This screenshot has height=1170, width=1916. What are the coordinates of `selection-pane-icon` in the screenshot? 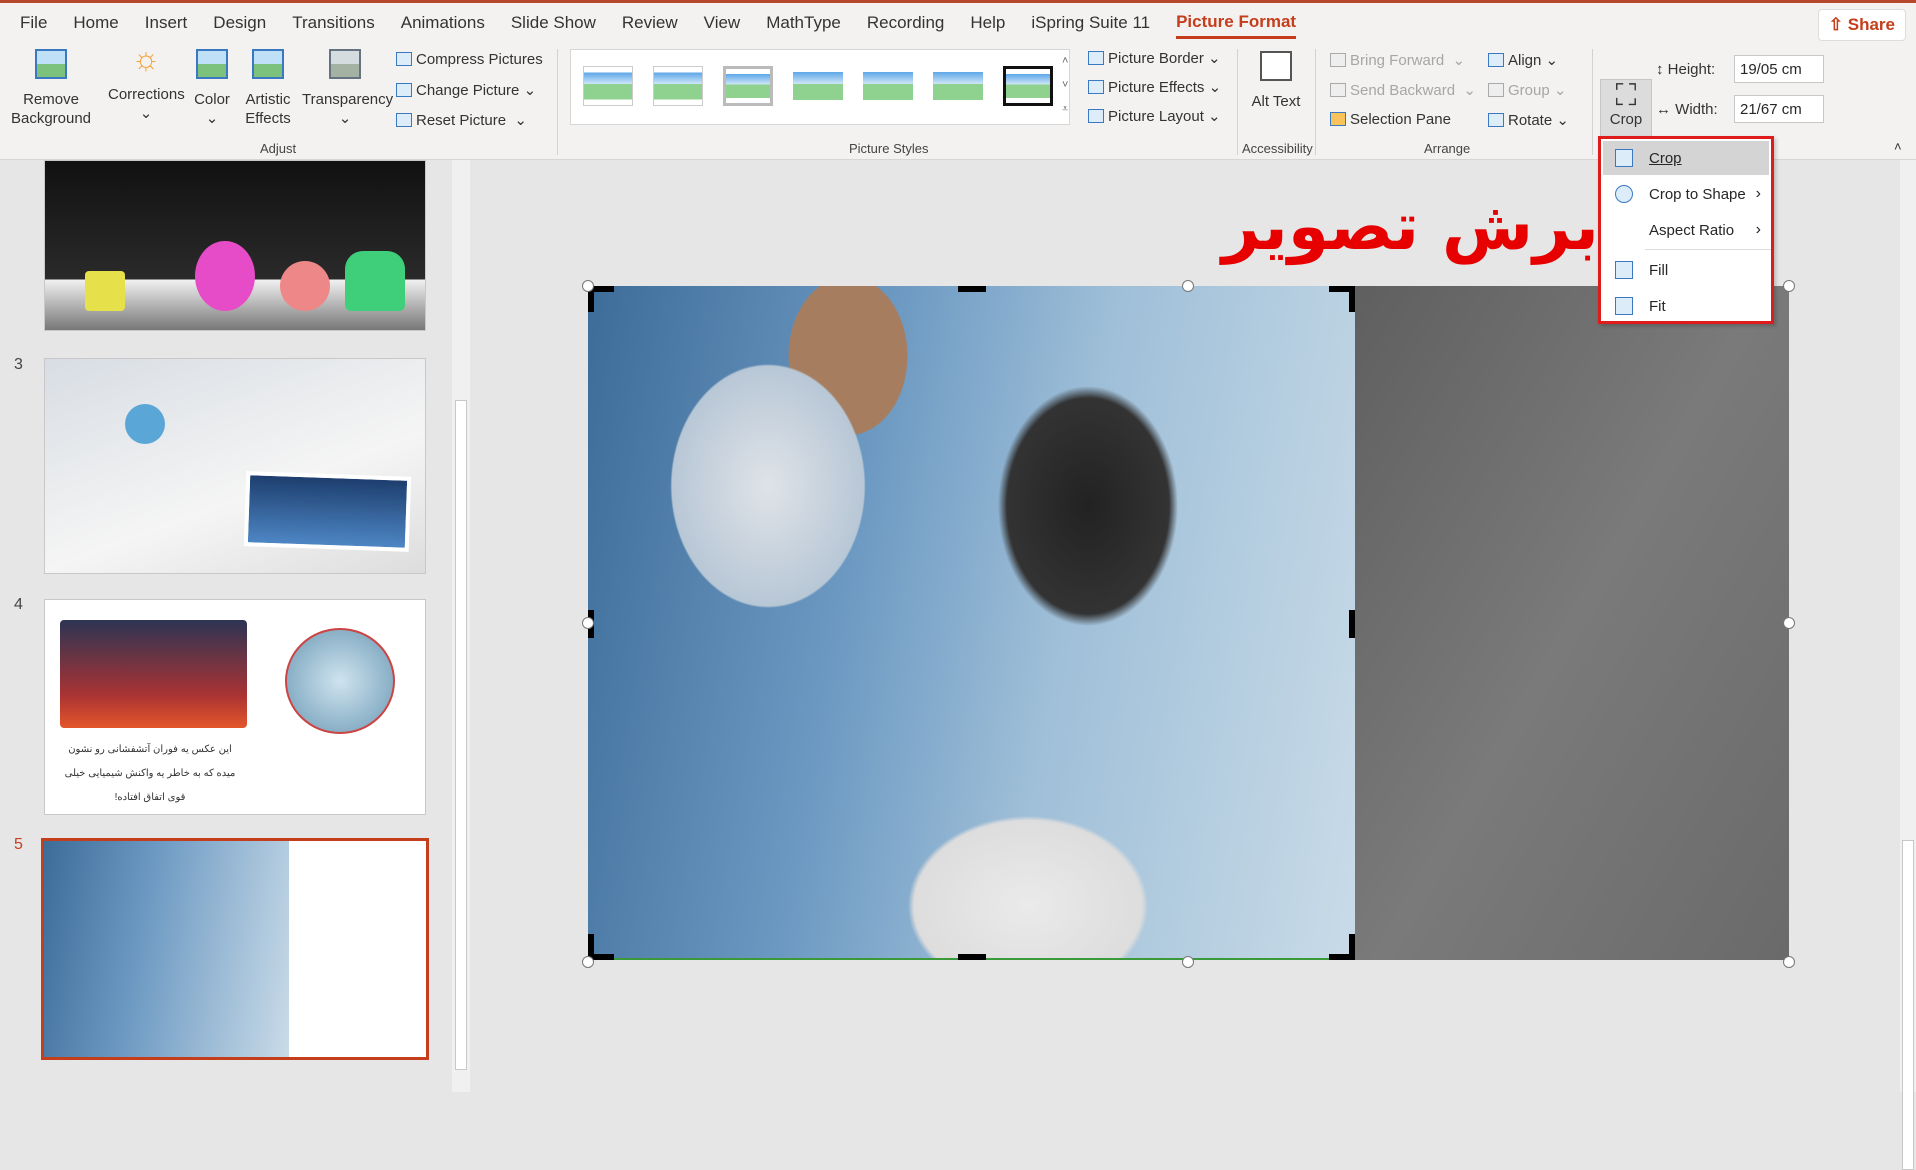 It's located at (1338, 119).